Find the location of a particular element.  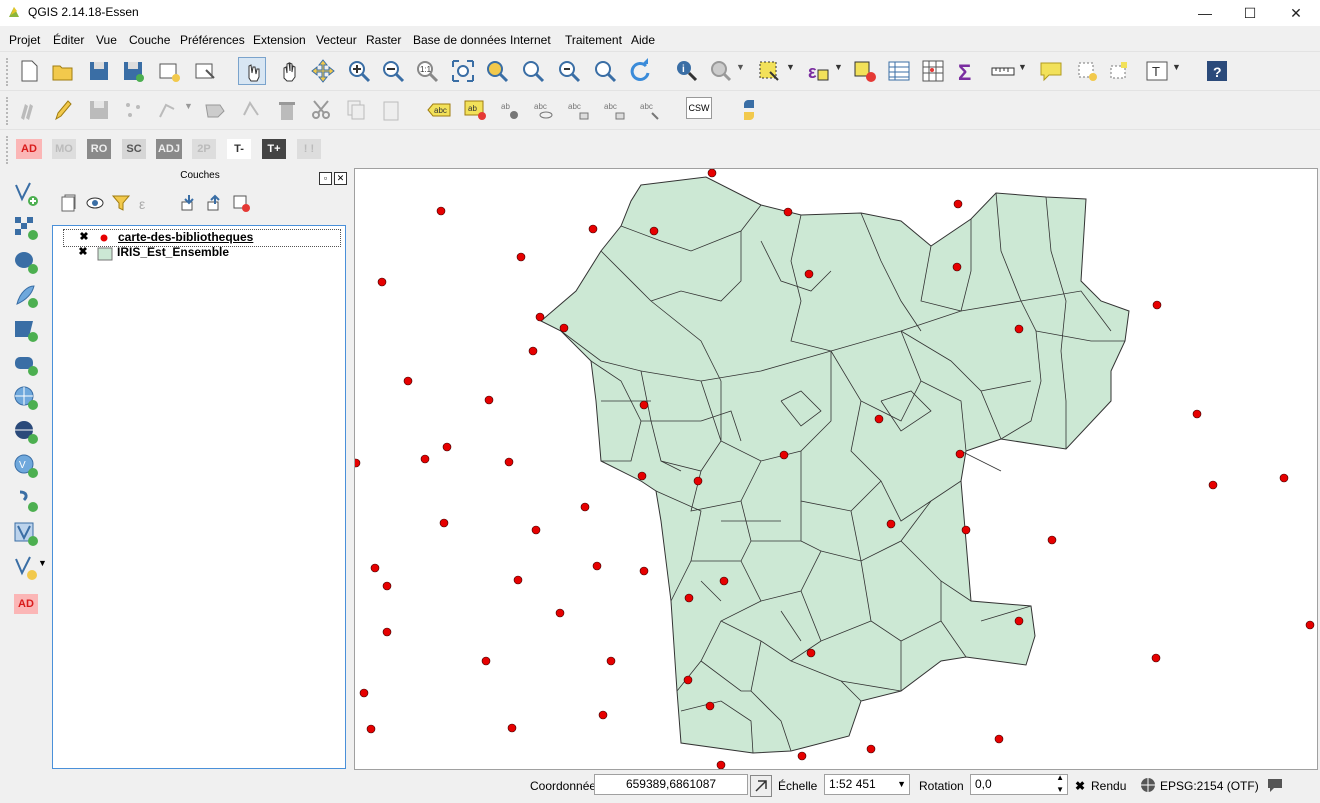

select-by-expression-icon: ε is located at coordinates (817, 71).